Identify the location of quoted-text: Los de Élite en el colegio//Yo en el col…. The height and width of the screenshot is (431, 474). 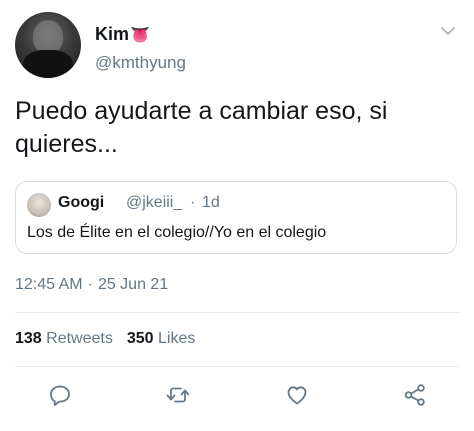
(177, 232).